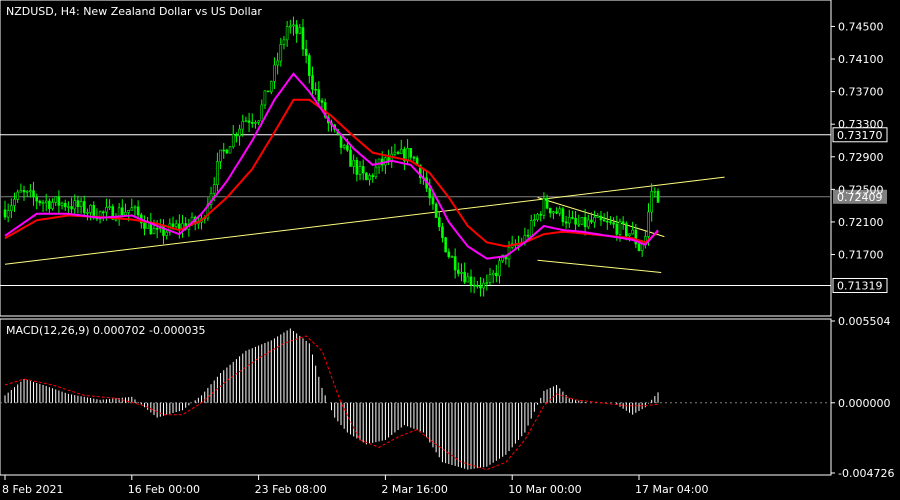 The width and height of the screenshot is (900, 500). What do you see at coordinates (599, 266) in the screenshot?
I see `trendline` at bounding box center [599, 266].